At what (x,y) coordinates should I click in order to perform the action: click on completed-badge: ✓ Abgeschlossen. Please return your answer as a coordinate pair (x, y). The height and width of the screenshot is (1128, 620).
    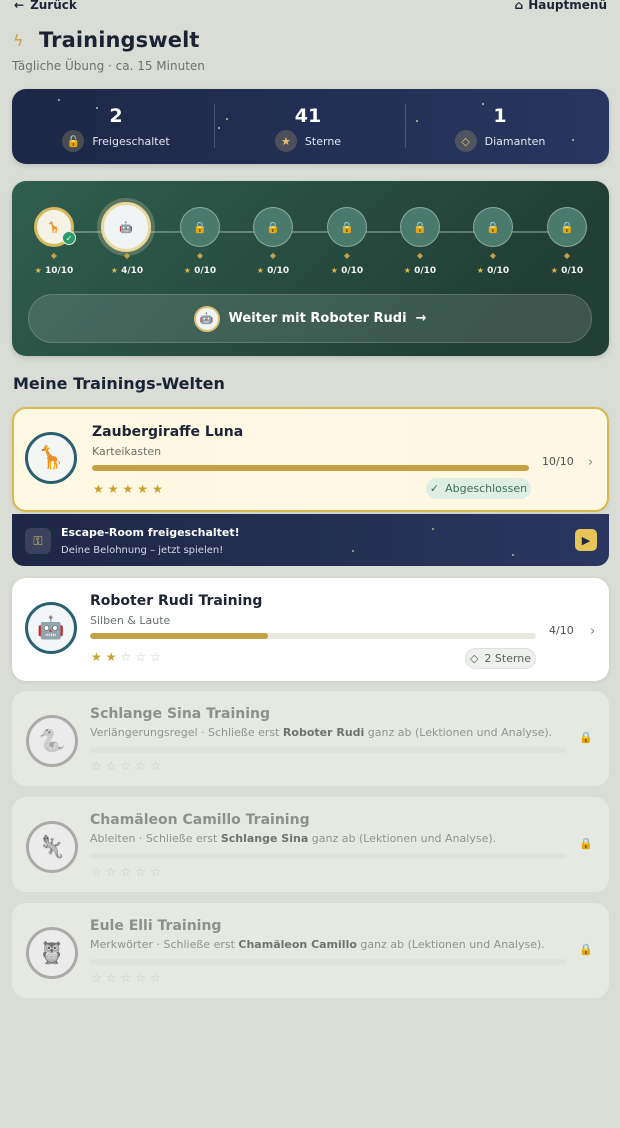
    Looking at the image, I should click on (478, 488).